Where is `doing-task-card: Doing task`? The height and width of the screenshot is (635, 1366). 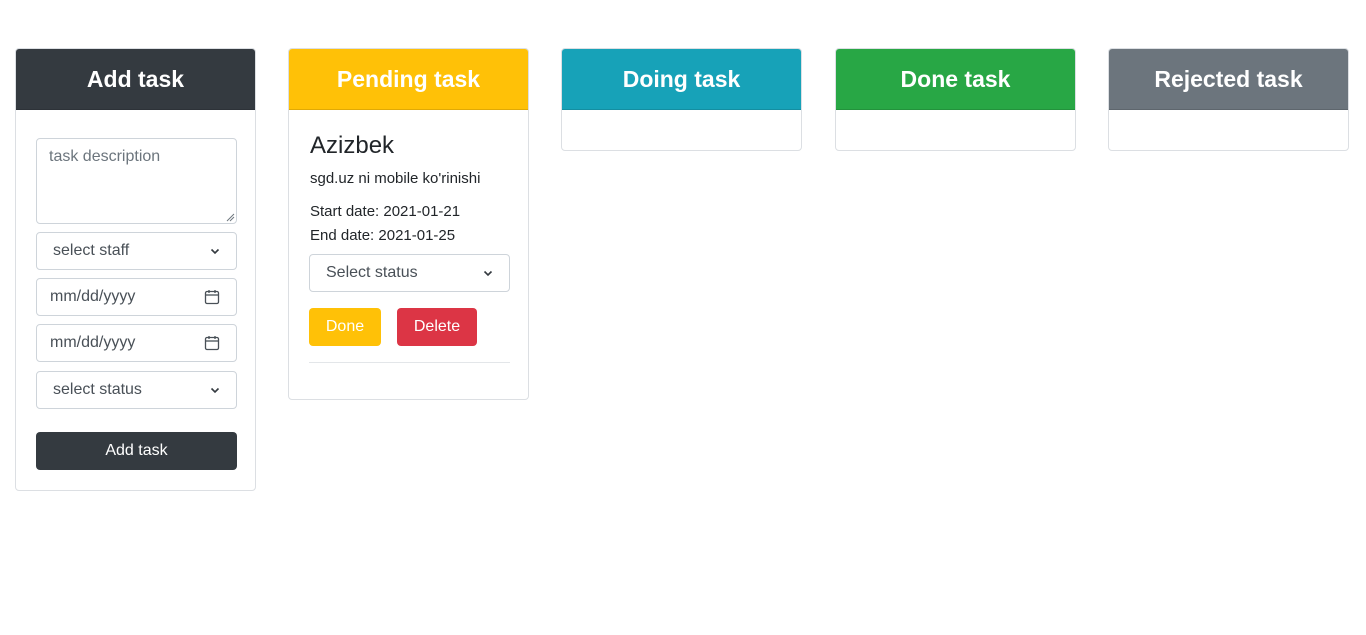 doing-task-card: Doing task is located at coordinates (681, 99).